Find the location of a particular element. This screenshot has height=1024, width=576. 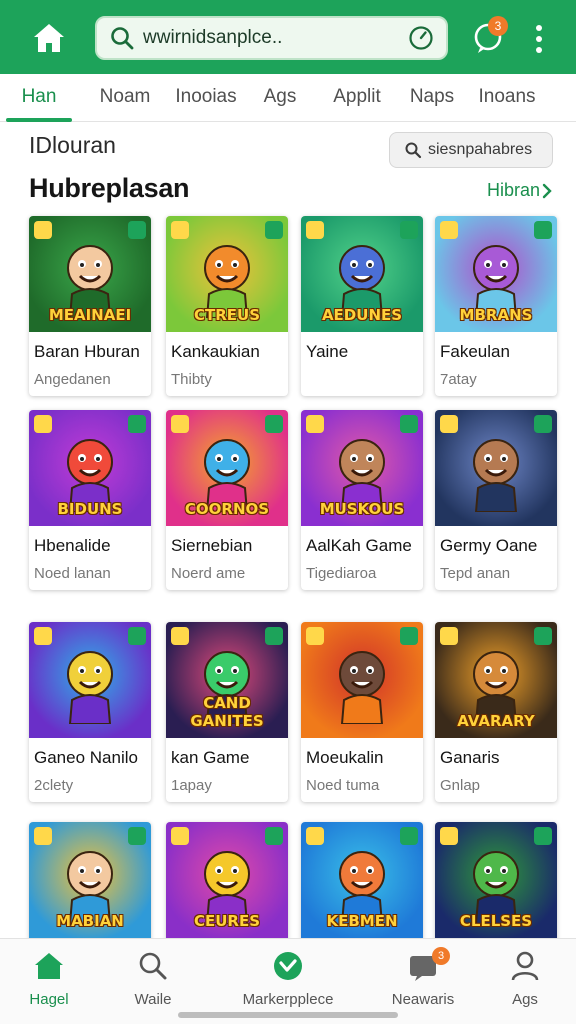

nav-item-home: Hagel is located at coordinates (52, 982).